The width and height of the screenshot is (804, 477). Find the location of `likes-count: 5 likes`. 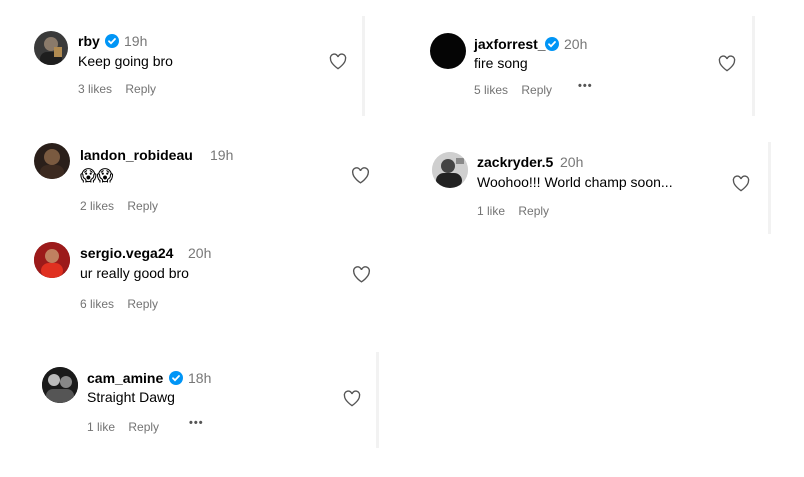

likes-count: 5 likes is located at coordinates (491, 90).